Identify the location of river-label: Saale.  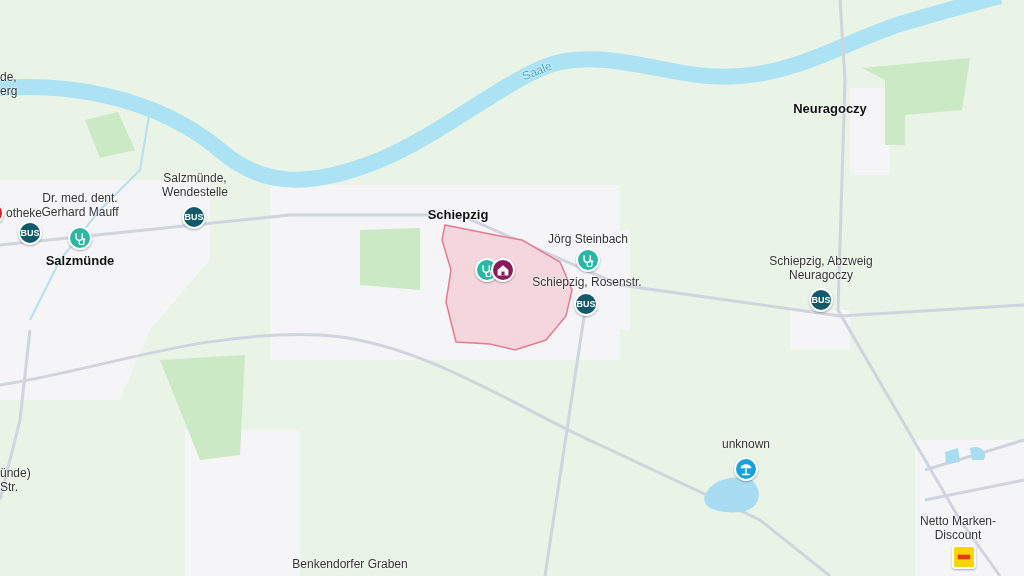
(537, 71).